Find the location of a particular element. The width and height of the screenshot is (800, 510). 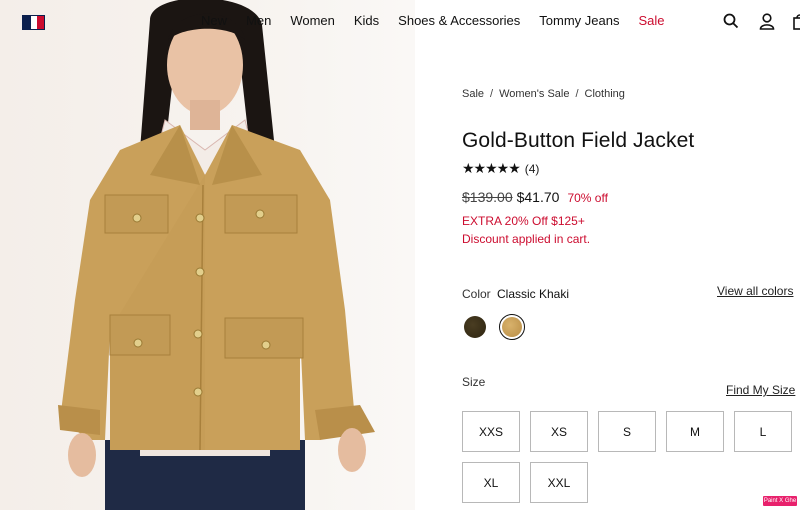

breadcrumb: Sale / Women's Sale / Clothing is located at coordinates (543, 94).